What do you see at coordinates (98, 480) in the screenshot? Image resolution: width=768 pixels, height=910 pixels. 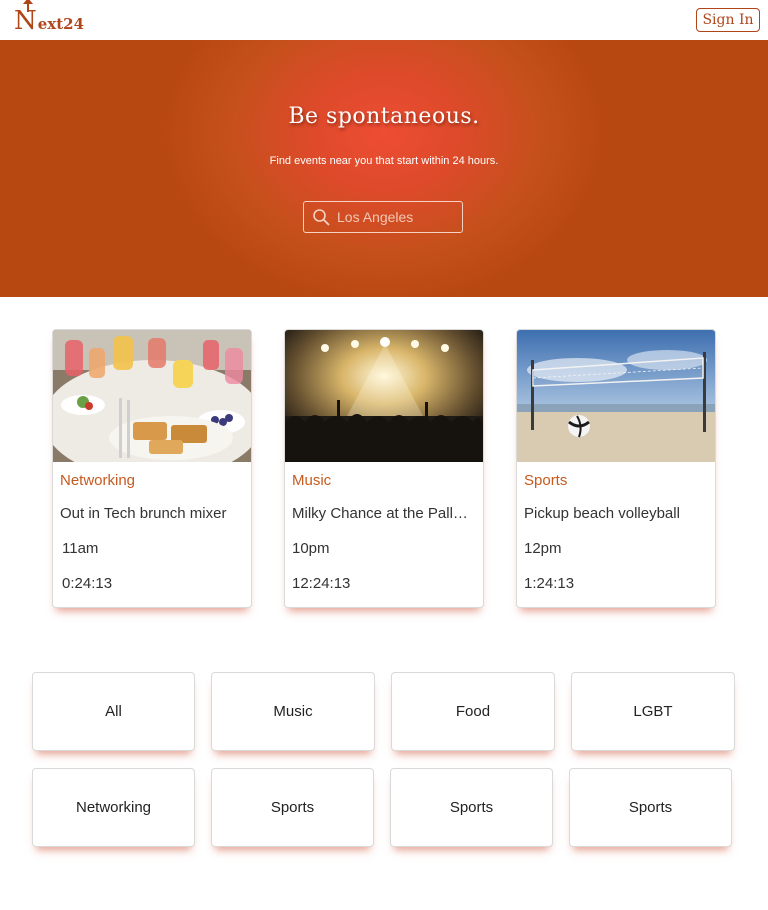 I see `event-category: Networking` at bounding box center [98, 480].